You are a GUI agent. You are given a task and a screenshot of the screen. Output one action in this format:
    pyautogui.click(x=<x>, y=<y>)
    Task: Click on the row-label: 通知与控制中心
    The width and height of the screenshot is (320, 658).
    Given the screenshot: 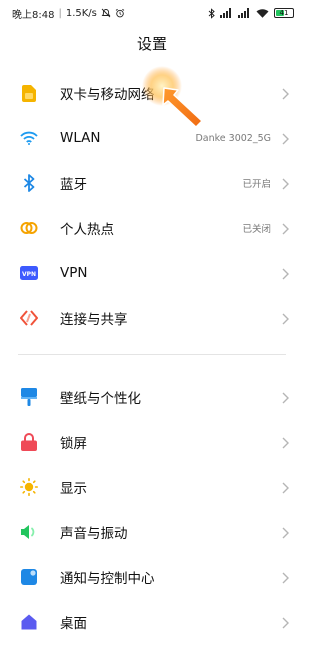 What is the action you would take?
    pyautogui.click(x=107, y=579)
    